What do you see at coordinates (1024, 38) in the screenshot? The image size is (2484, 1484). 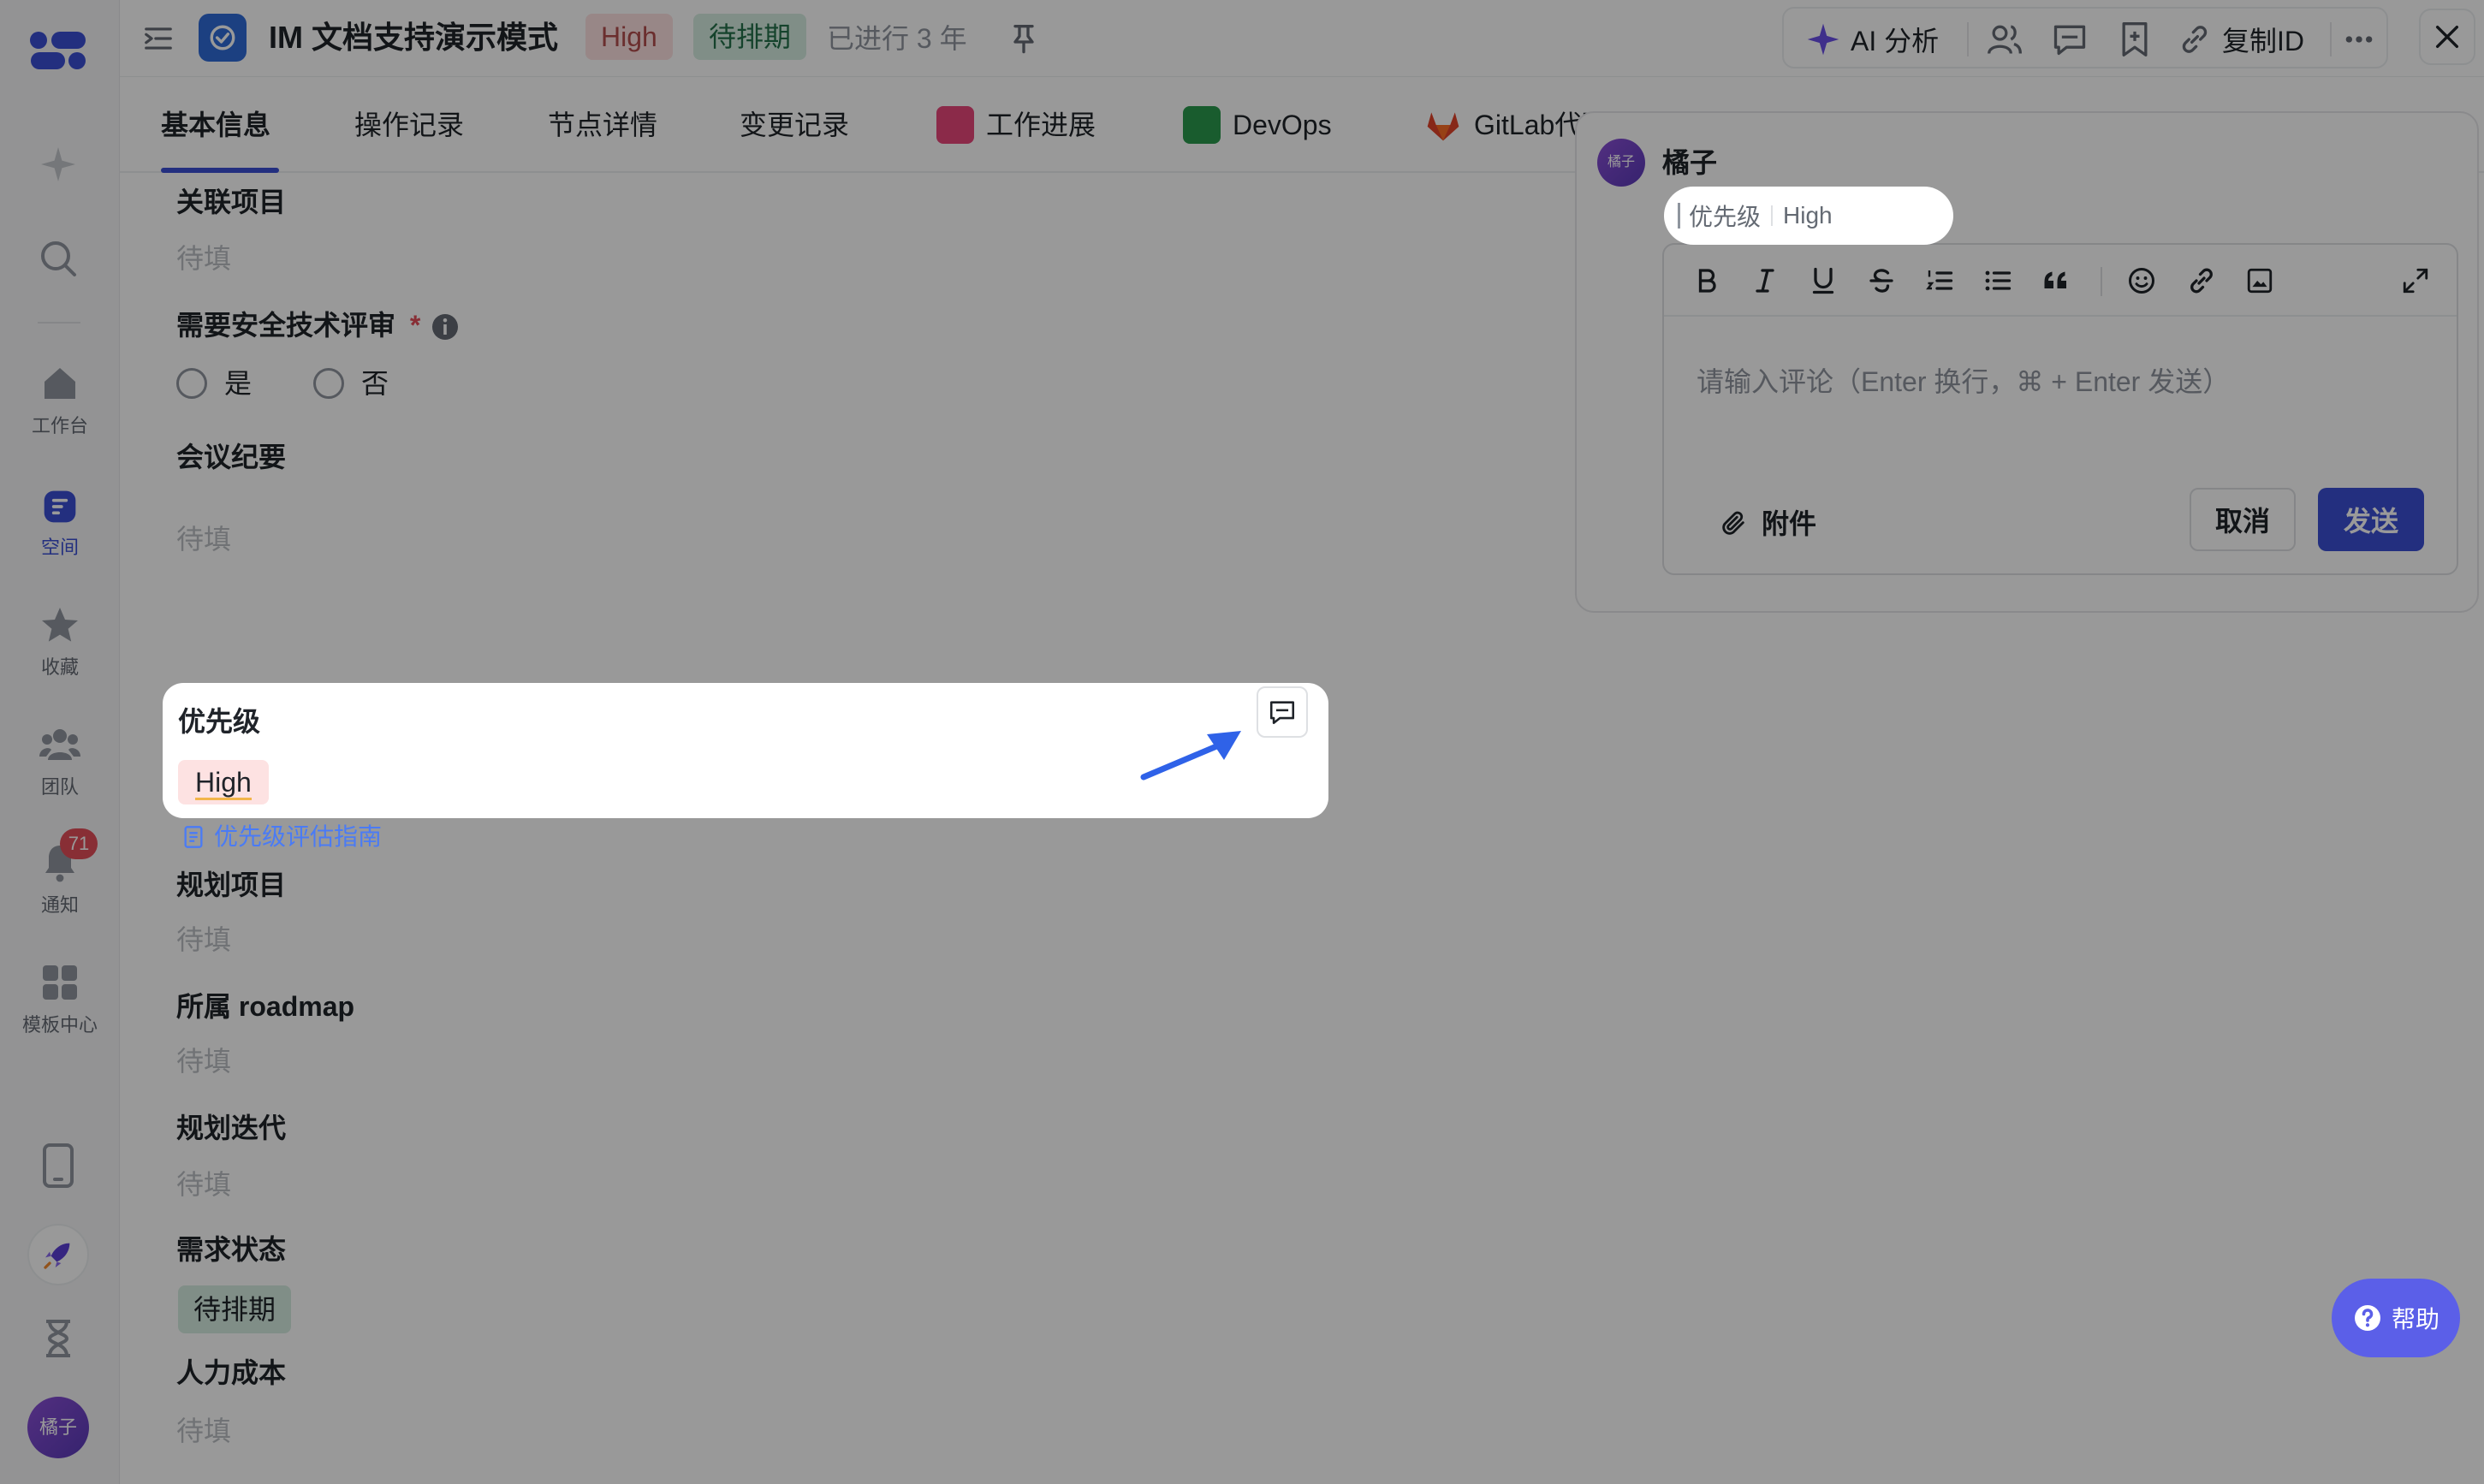 I see `pin-icon` at bounding box center [1024, 38].